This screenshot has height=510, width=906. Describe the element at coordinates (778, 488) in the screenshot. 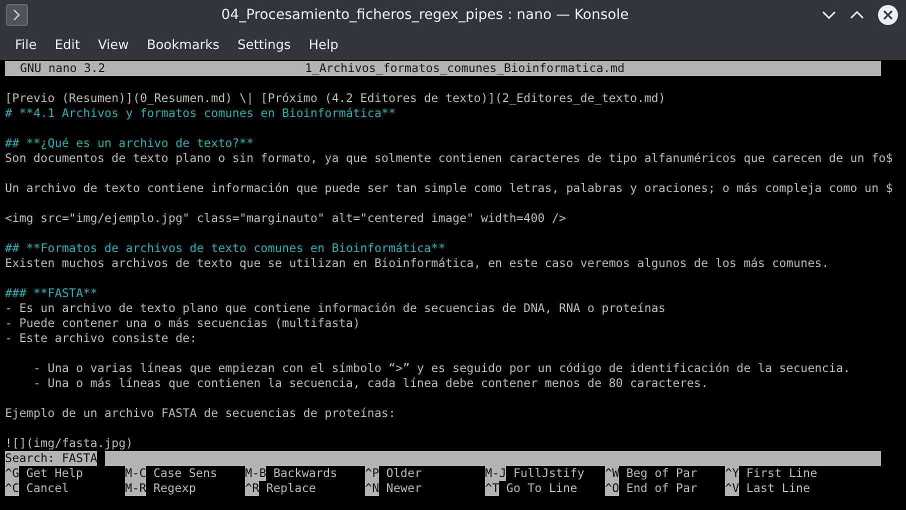

I see `shortcut-label: Last Line` at that location.